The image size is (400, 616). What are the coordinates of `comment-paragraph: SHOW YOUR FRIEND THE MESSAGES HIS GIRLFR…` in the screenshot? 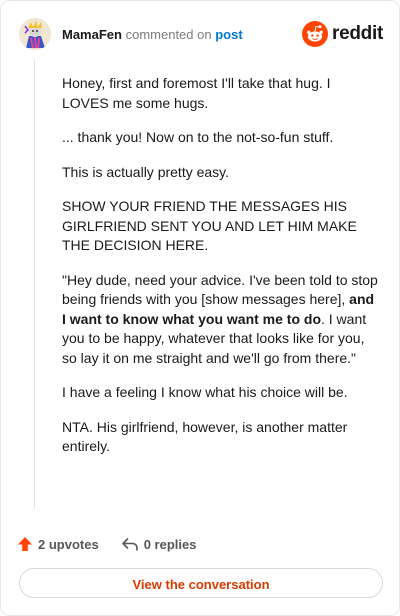 It's located at (209, 225).